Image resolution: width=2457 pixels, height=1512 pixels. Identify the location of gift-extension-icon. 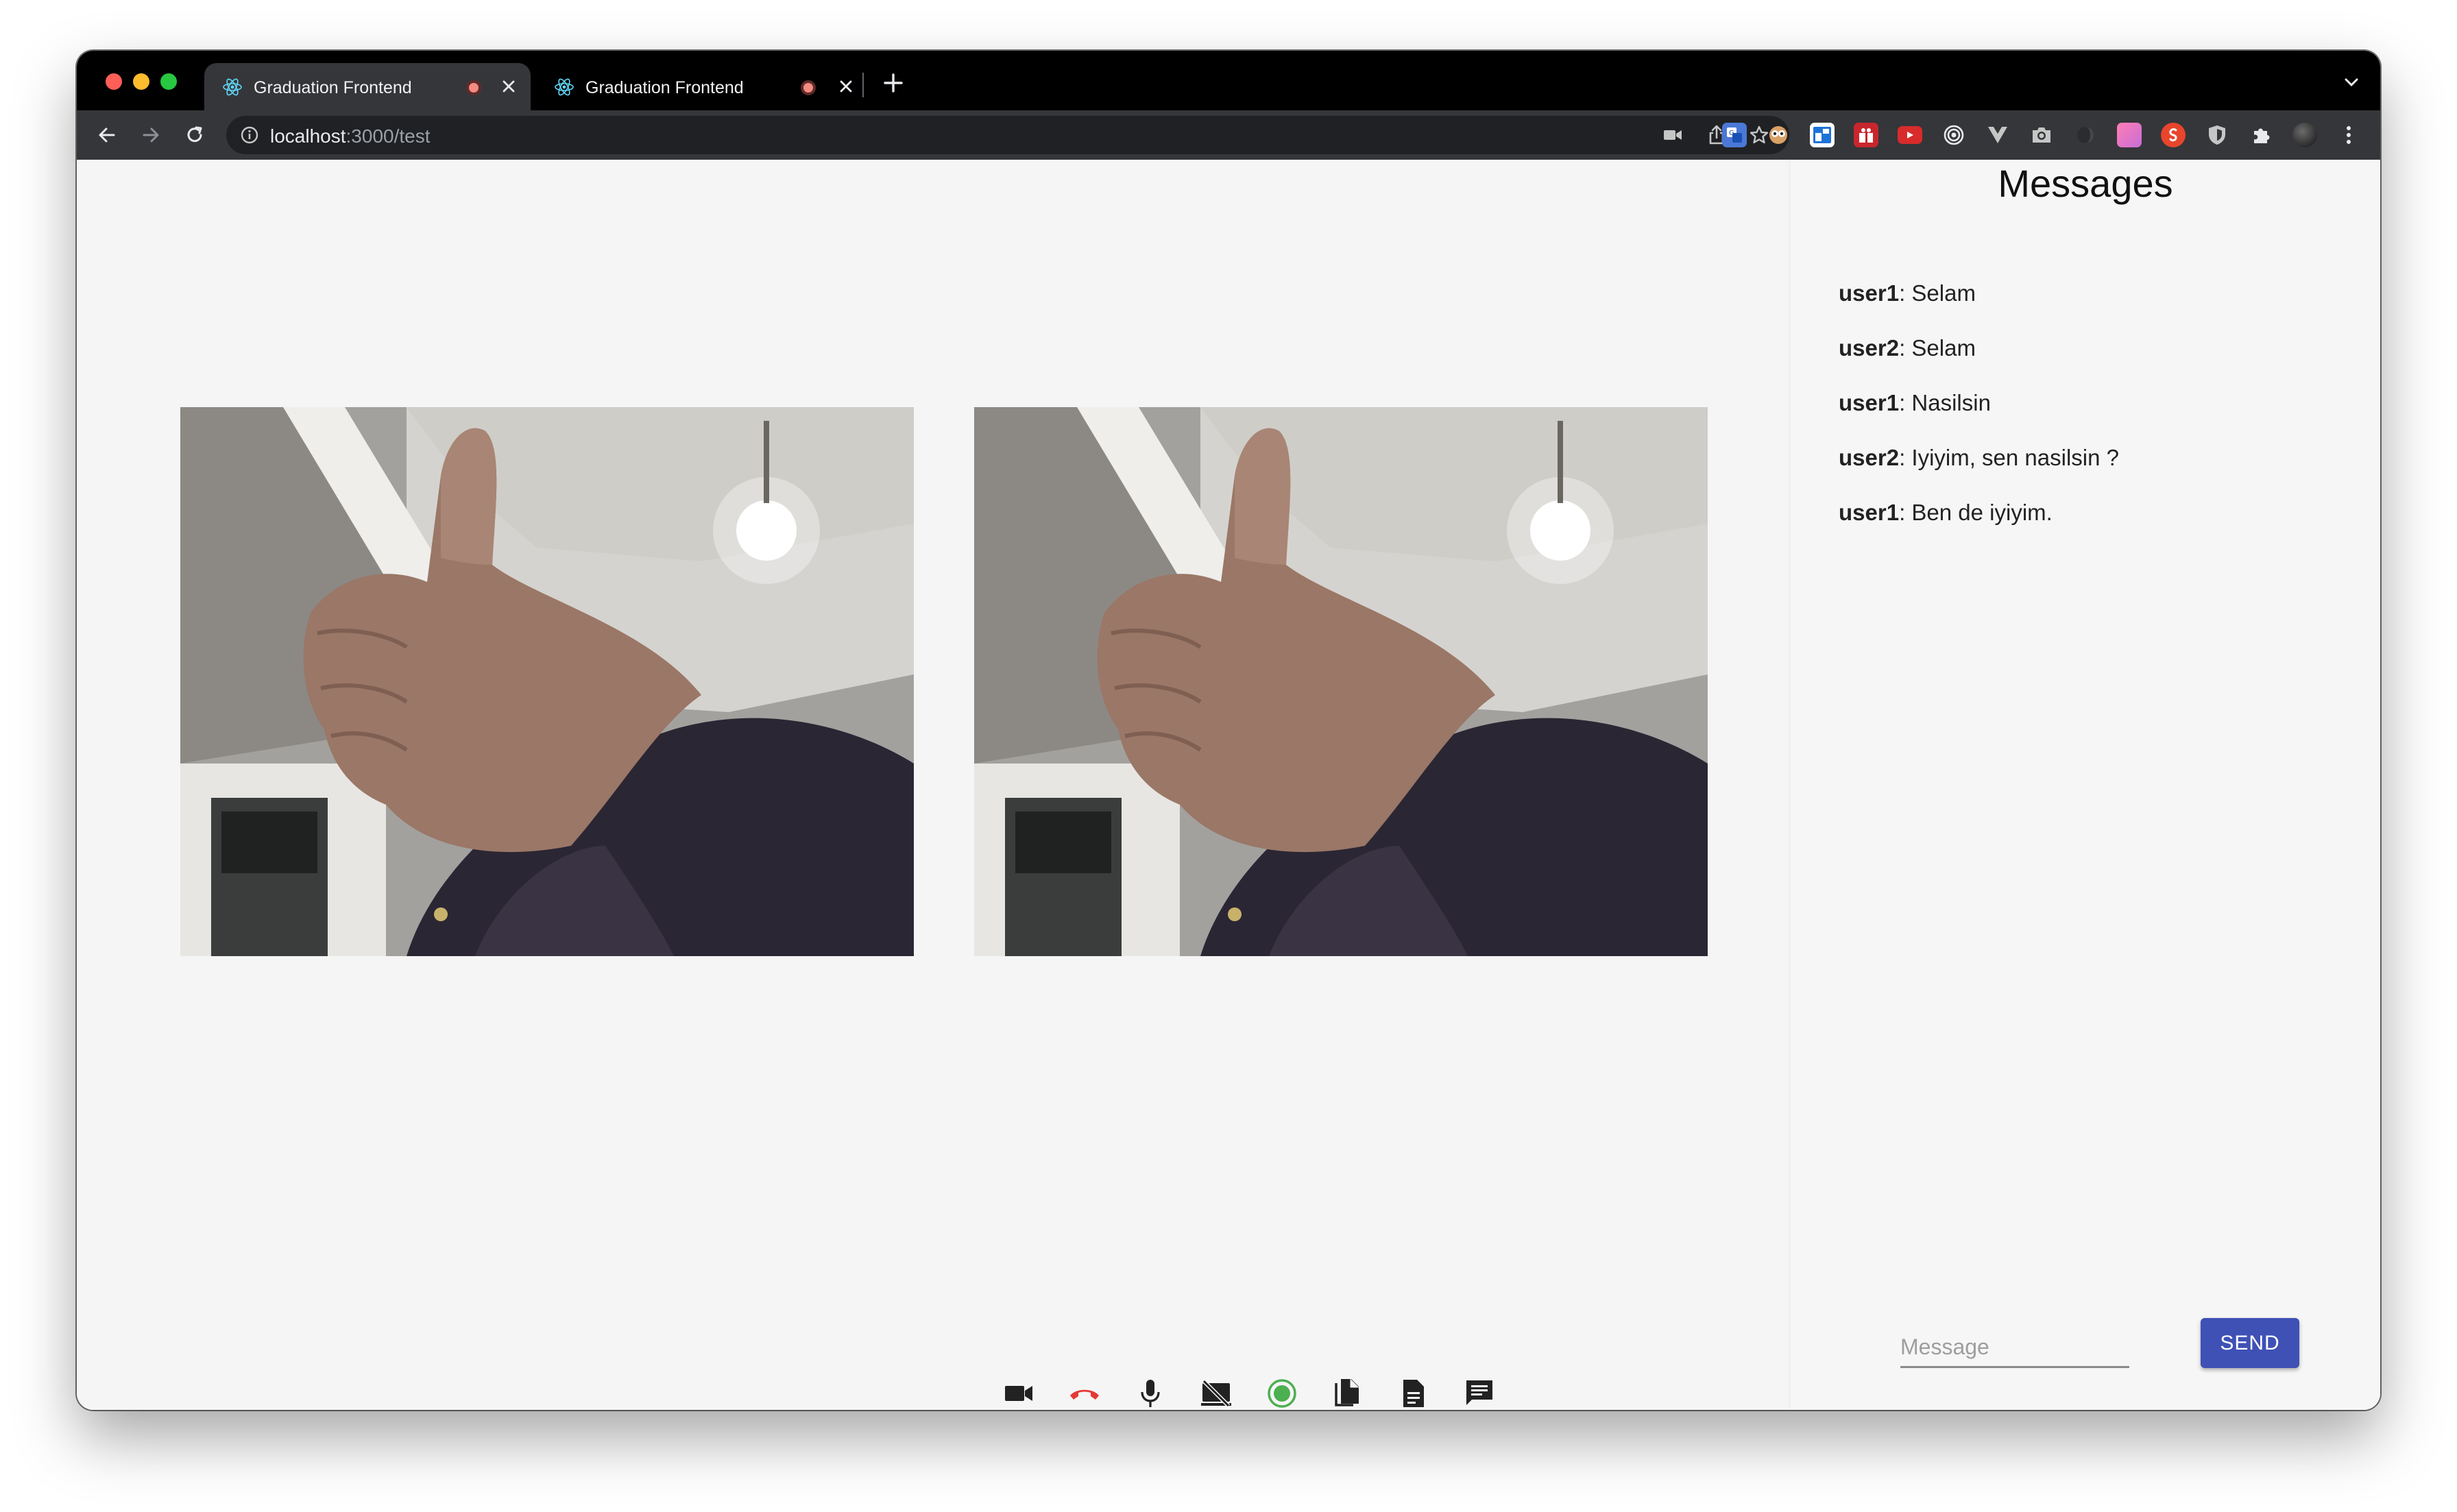
(1866, 135).